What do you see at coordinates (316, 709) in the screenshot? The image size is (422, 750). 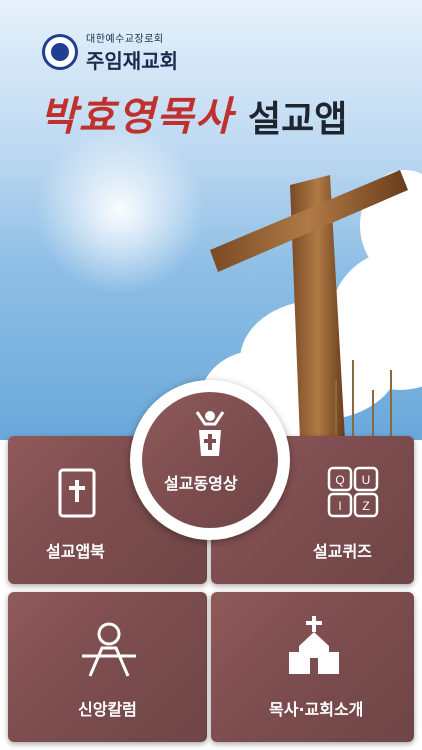 I see `pastor-church-intro-label: 목사·교회소개` at bounding box center [316, 709].